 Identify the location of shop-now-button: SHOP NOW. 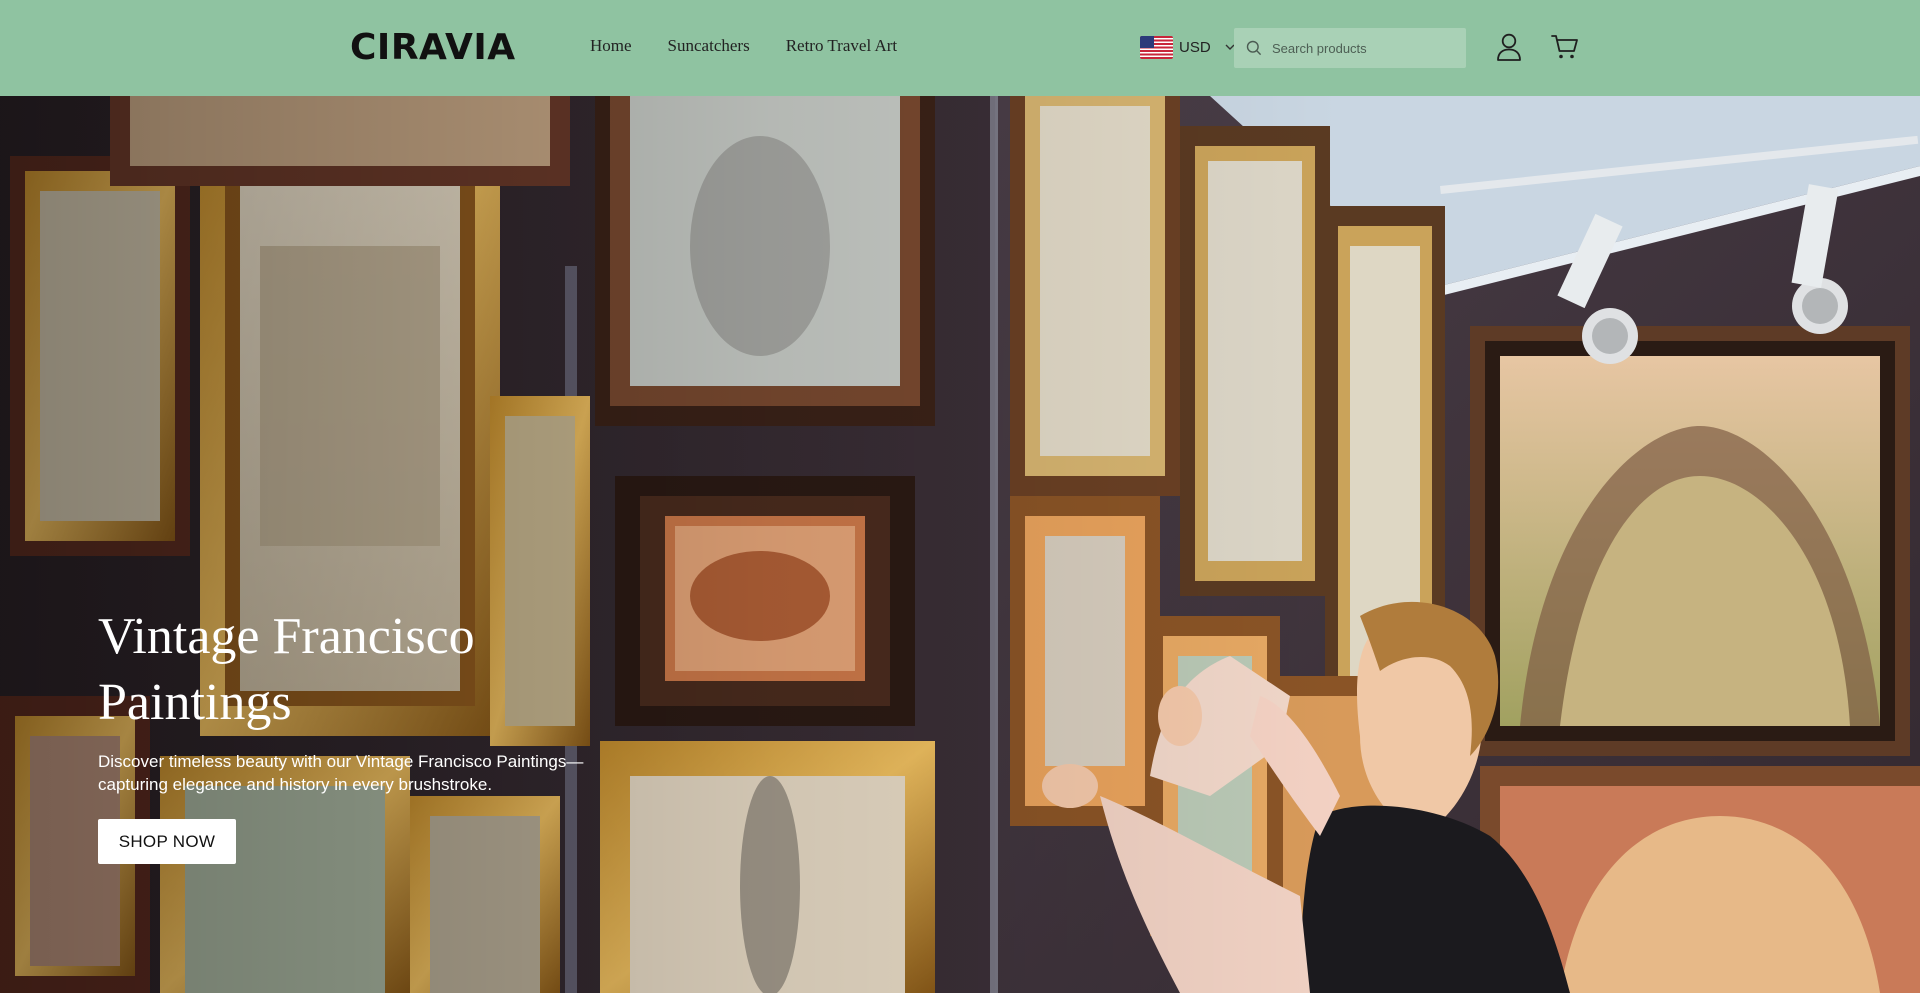
(167, 841).